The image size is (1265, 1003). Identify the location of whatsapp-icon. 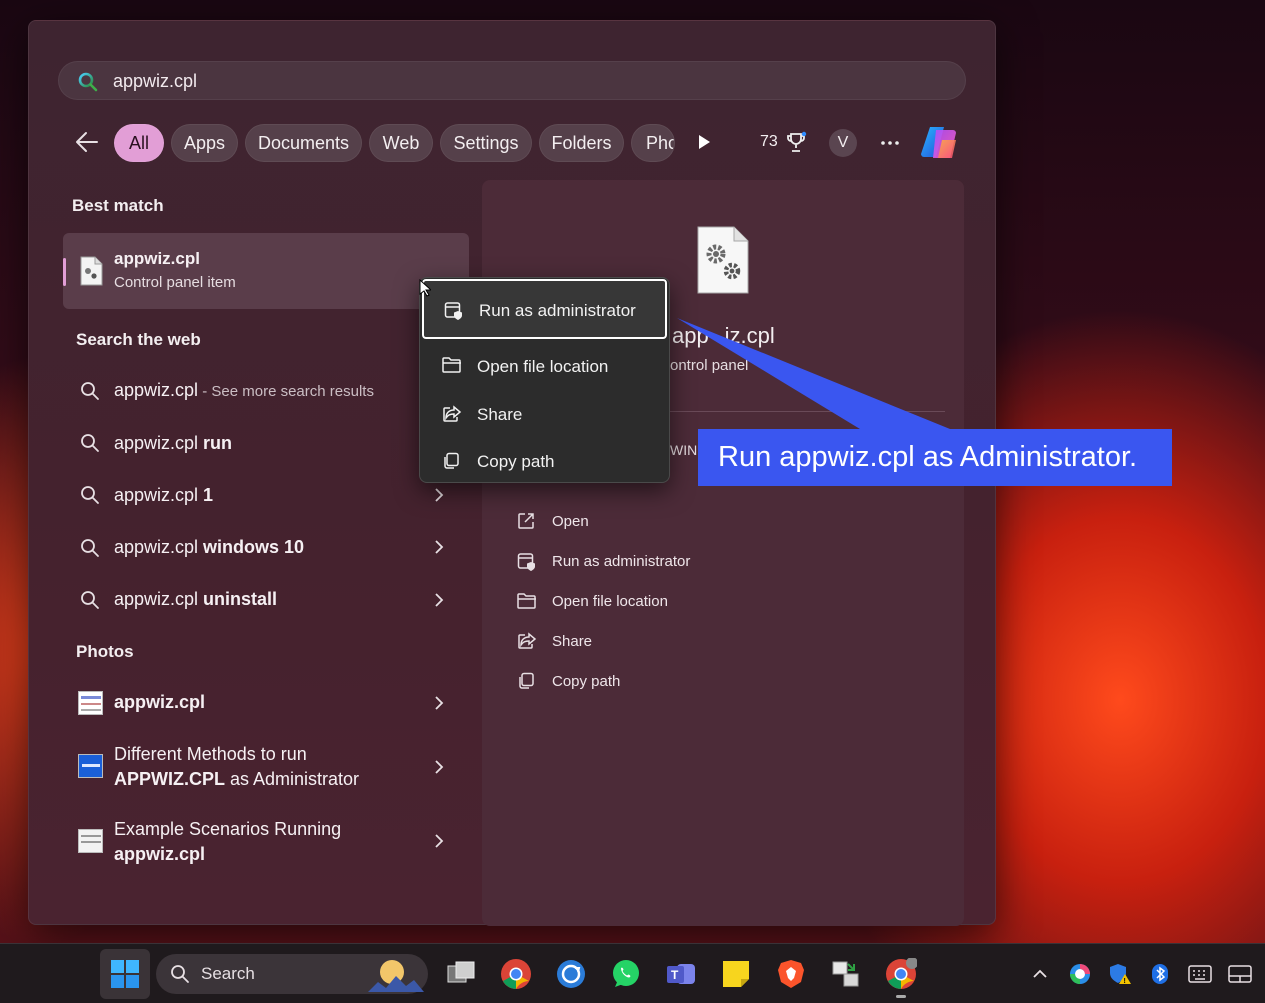
(626, 974).